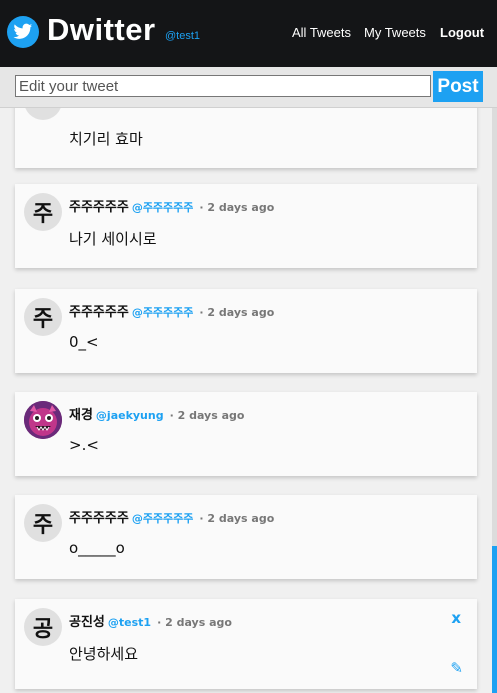  Describe the element at coordinates (246, 138) in the screenshot. I see `tweet-card: 치기리 효마` at that location.